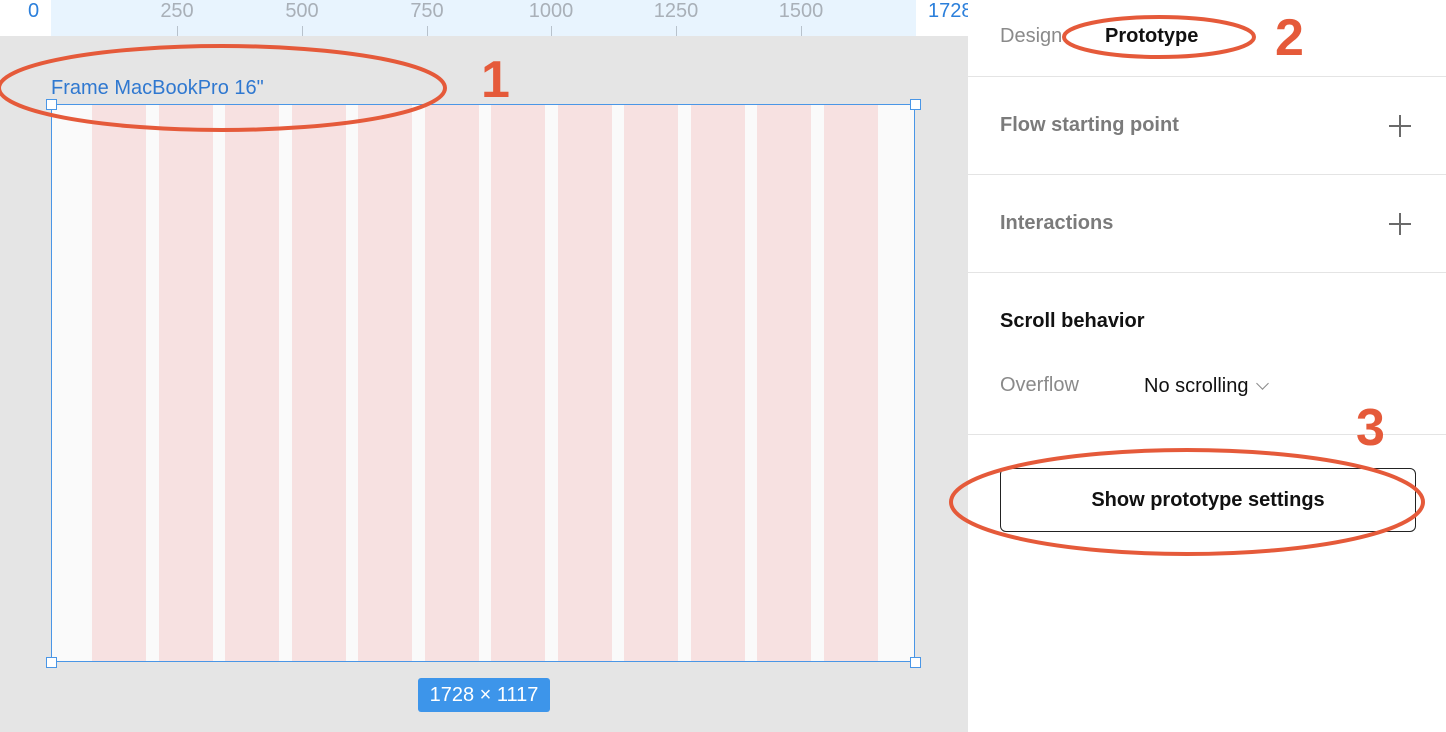 The height and width of the screenshot is (732, 1446). Describe the element at coordinates (915, 662) in the screenshot. I see `resize-handle-bottom-right` at that location.